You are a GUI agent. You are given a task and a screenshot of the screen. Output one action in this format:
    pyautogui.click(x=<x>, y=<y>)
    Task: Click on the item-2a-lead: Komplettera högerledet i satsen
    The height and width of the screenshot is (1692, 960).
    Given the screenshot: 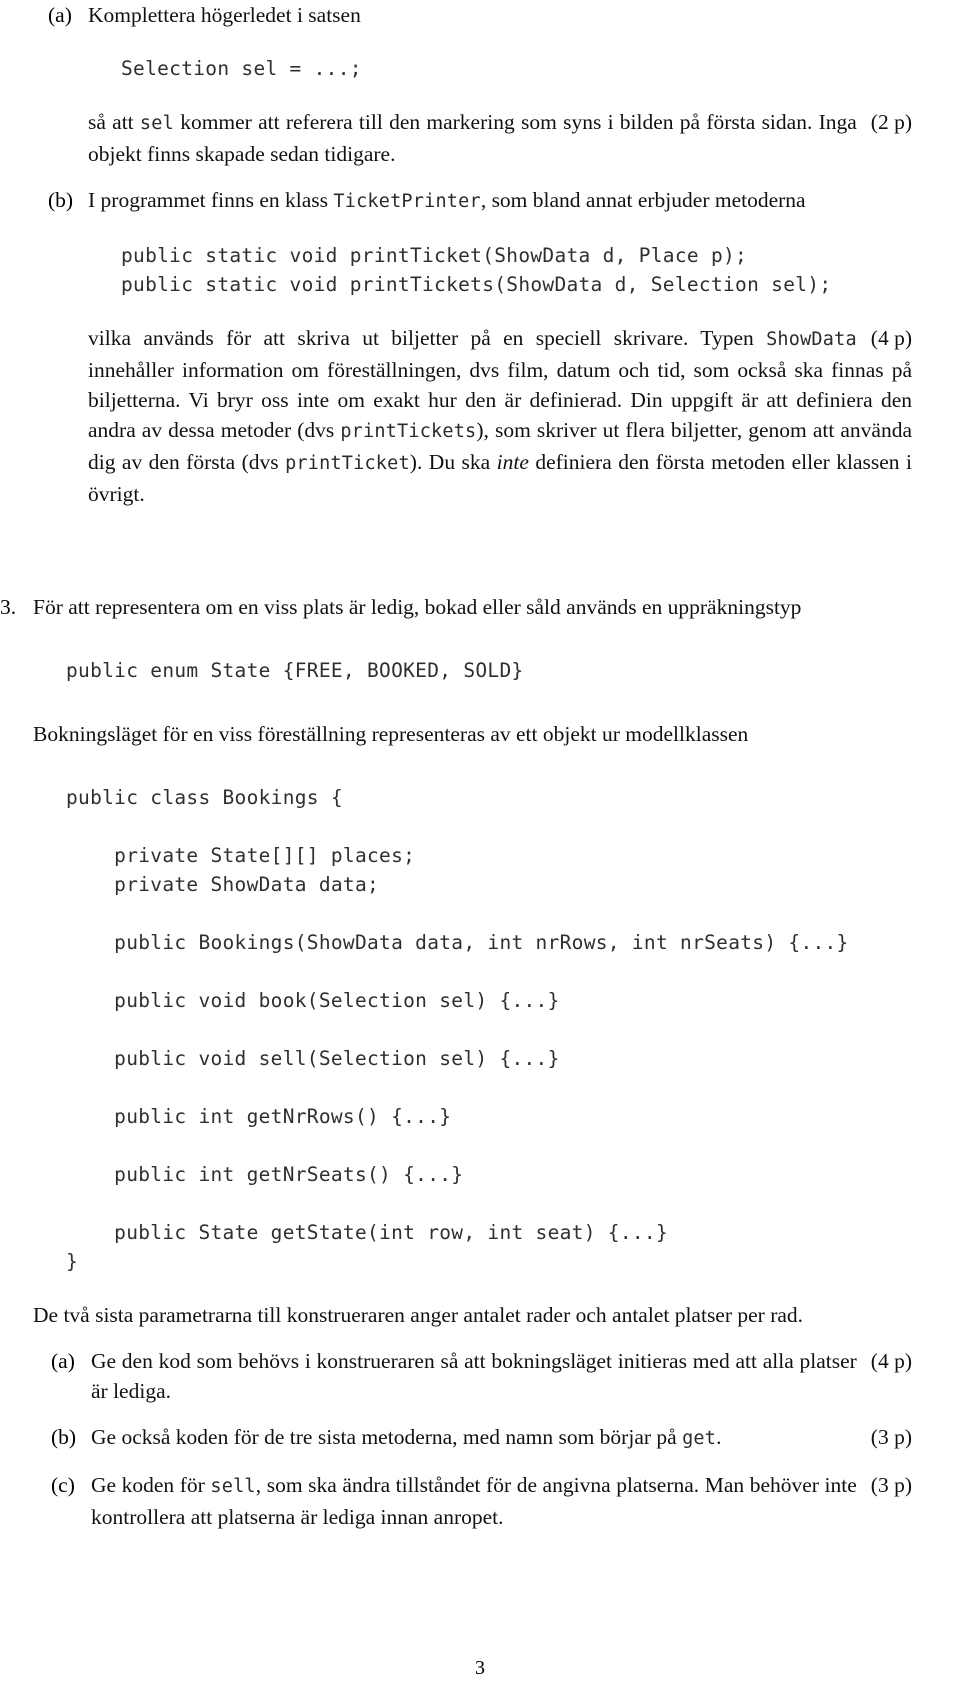 What is the action you would take?
    pyautogui.click(x=224, y=15)
    